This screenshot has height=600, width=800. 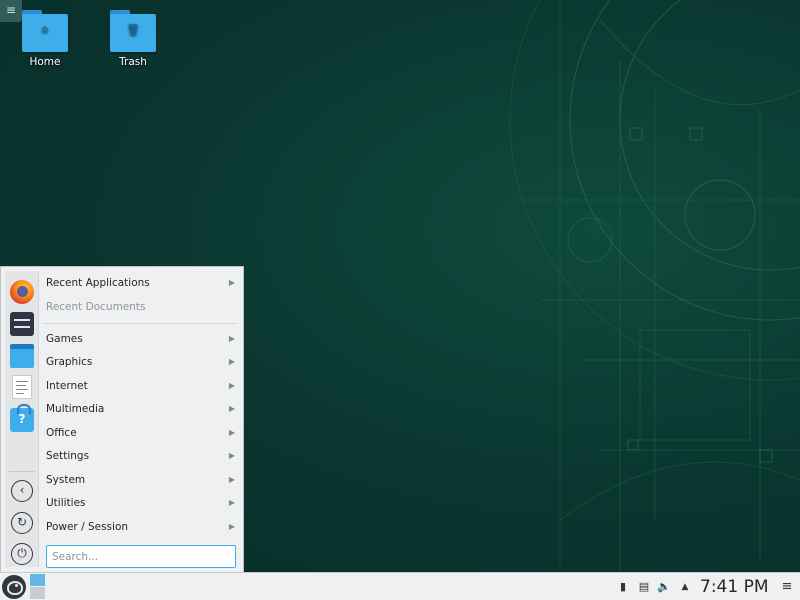 What do you see at coordinates (87, 527) in the screenshot?
I see `menu-item-label: Power / Session` at bounding box center [87, 527].